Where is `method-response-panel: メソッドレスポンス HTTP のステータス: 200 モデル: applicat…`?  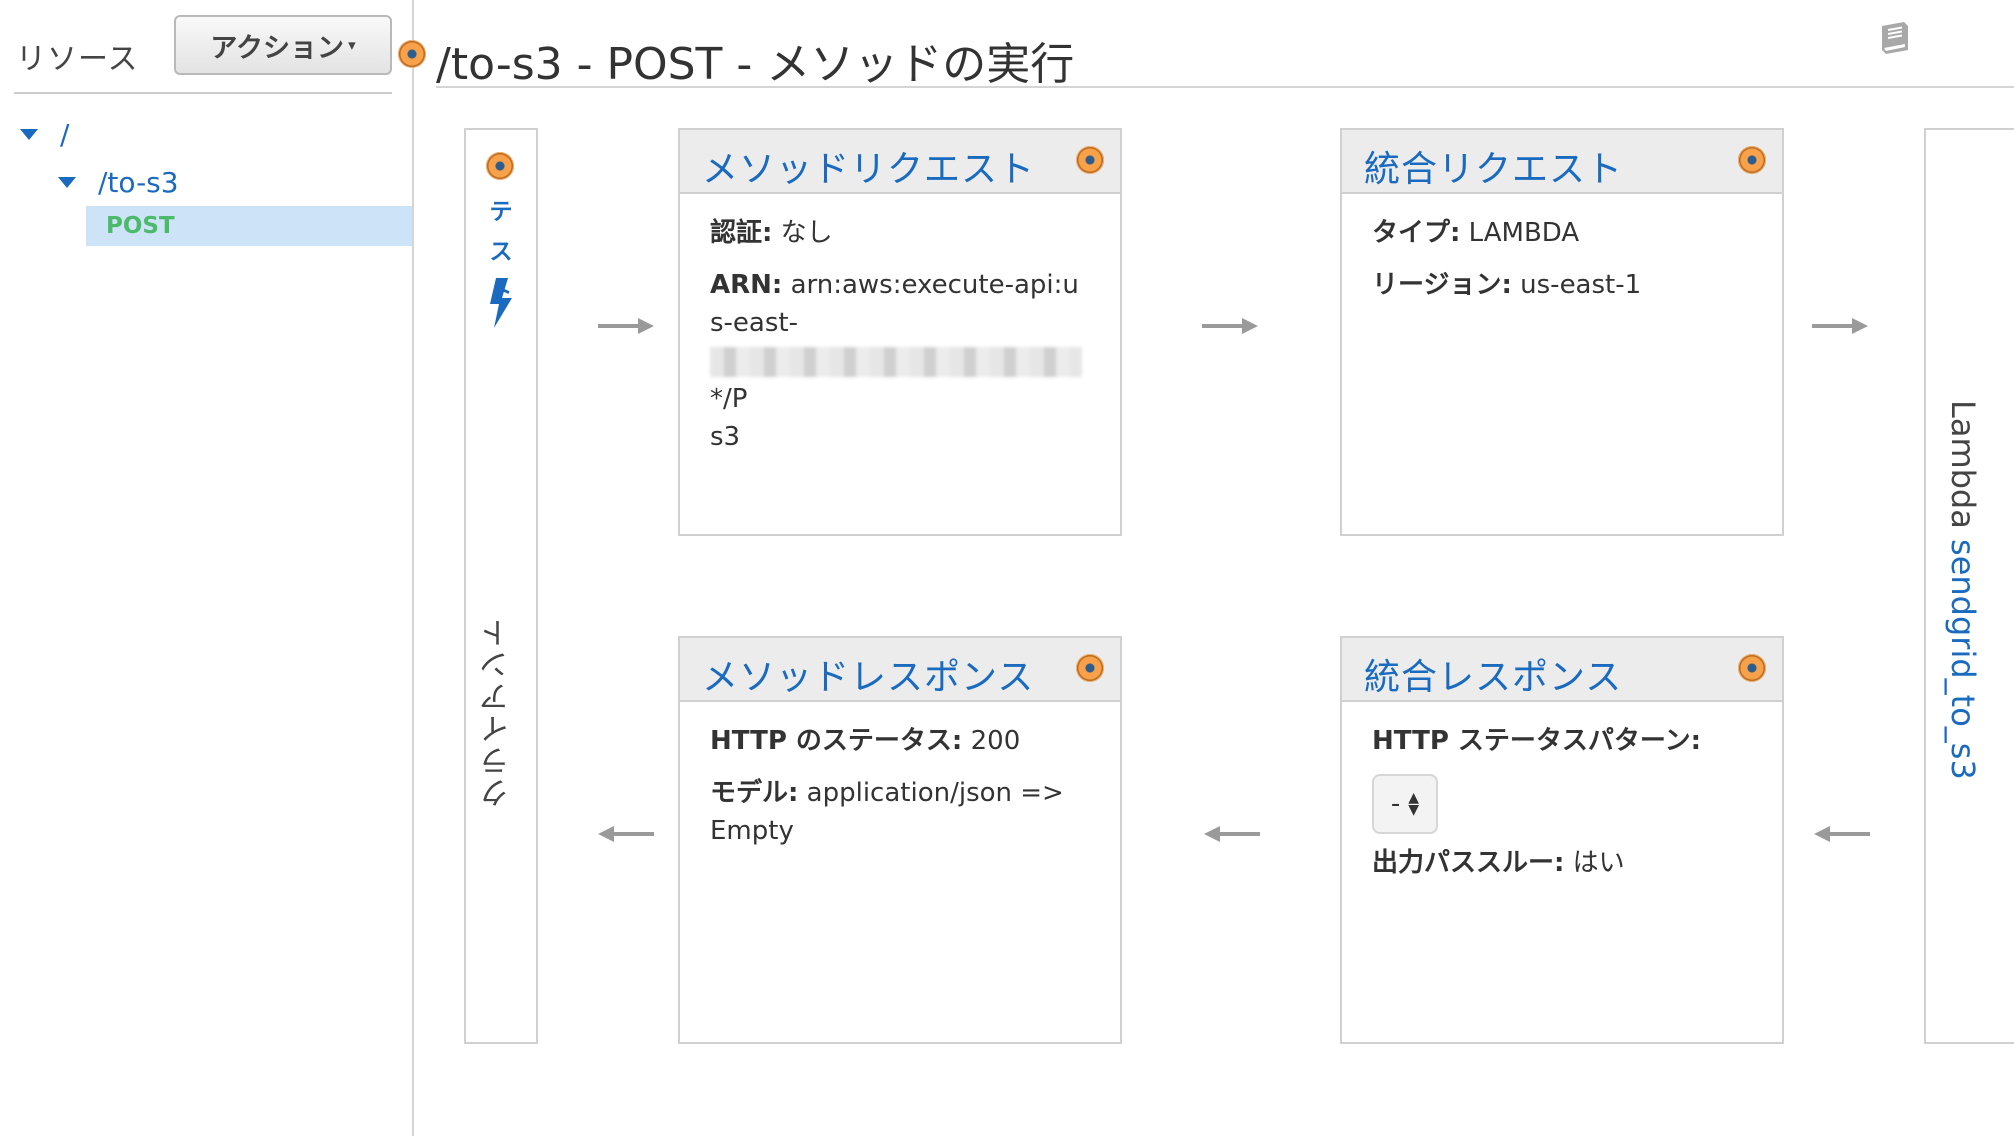
method-response-panel: メソッドレスポンス HTTP のステータス: 200 モデル: applicat… is located at coordinates (900, 840).